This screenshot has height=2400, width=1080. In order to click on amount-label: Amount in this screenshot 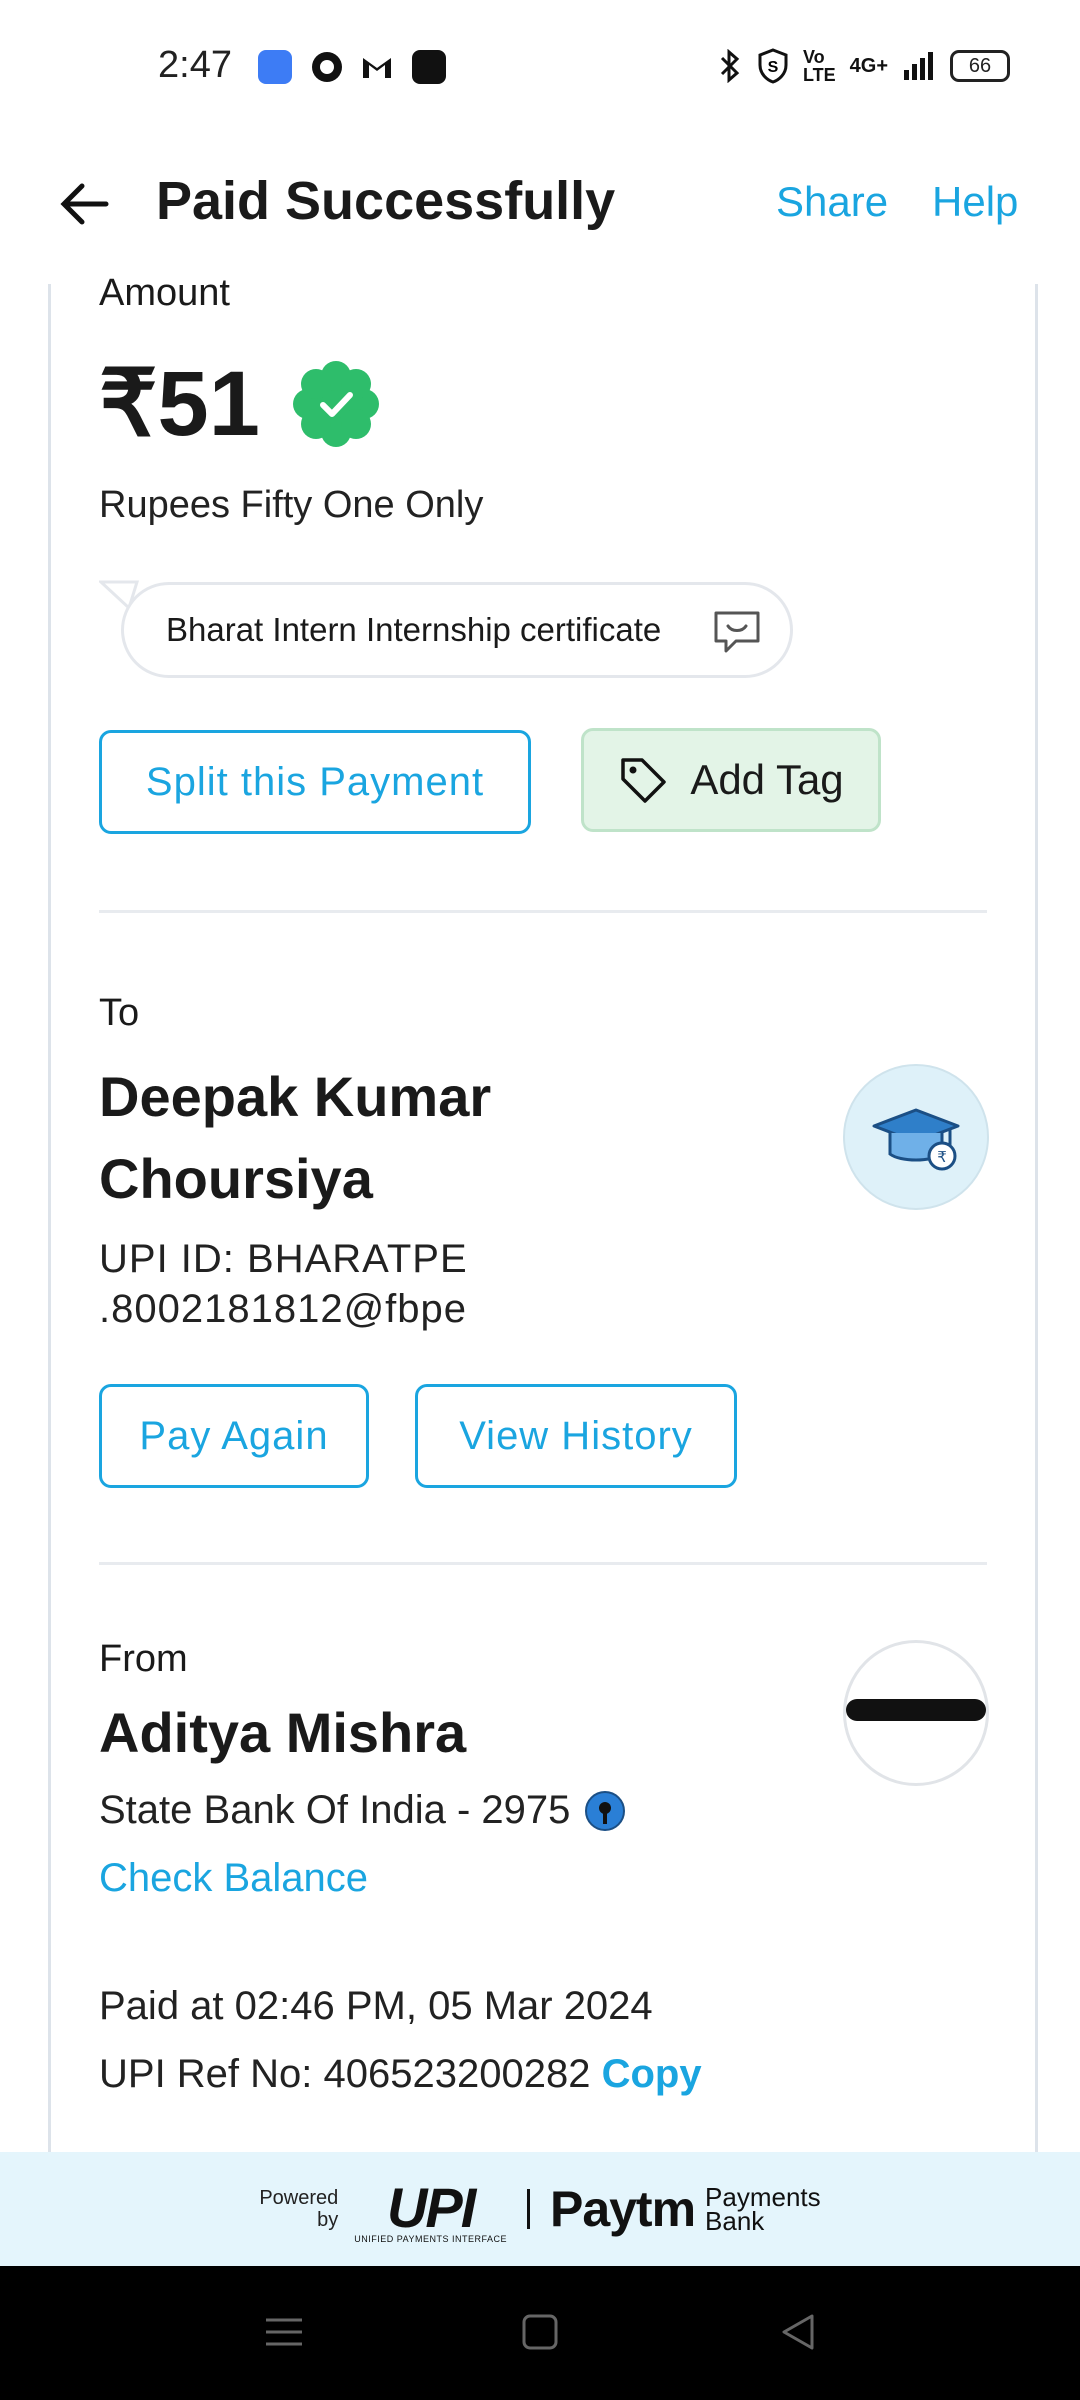, I will do `click(164, 293)`.